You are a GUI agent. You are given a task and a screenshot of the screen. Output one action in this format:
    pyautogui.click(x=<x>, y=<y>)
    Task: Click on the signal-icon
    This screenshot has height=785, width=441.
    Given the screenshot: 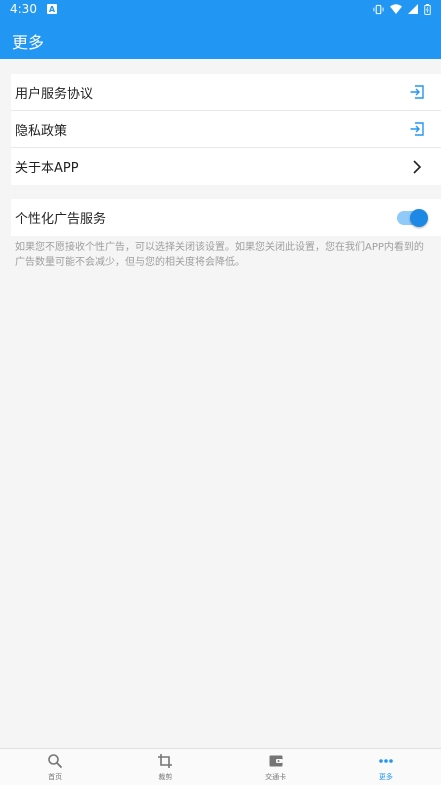 What is the action you would take?
    pyautogui.click(x=413, y=9)
    